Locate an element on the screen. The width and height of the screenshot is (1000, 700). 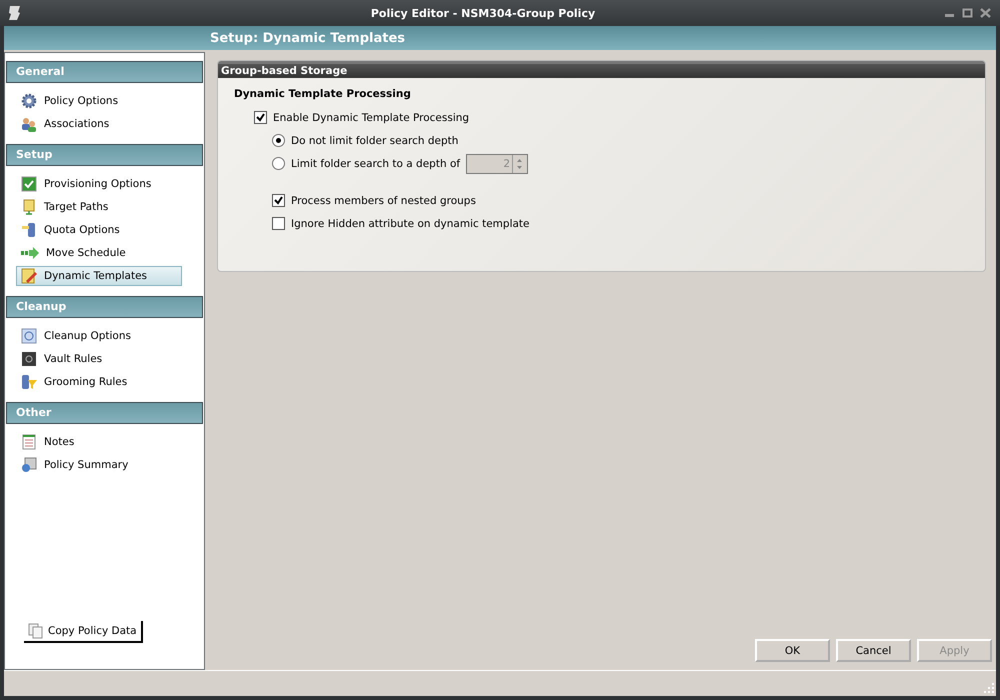
folder-icon is located at coordinates (29, 207).